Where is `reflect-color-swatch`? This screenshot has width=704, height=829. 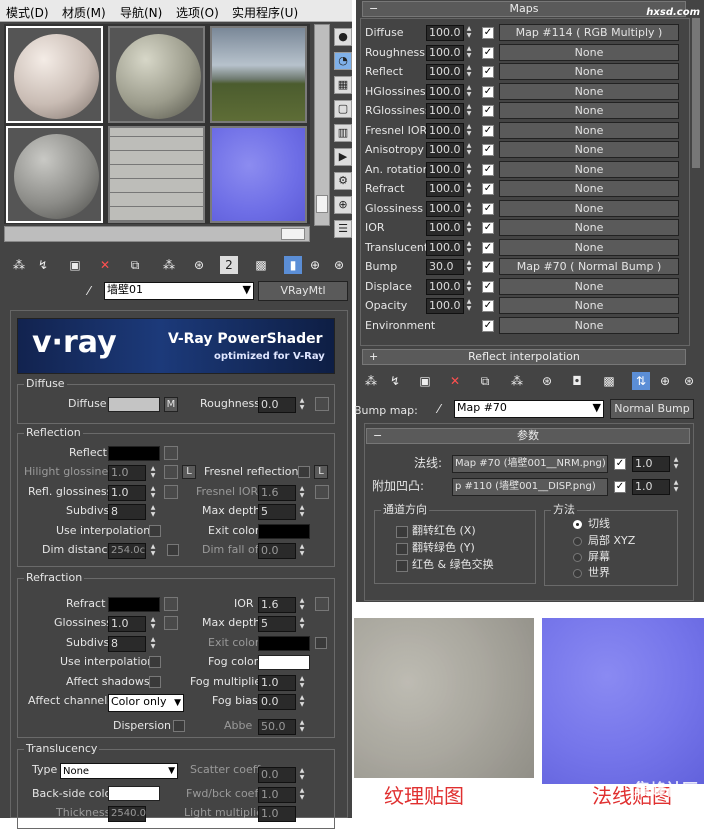 reflect-color-swatch is located at coordinates (134, 453).